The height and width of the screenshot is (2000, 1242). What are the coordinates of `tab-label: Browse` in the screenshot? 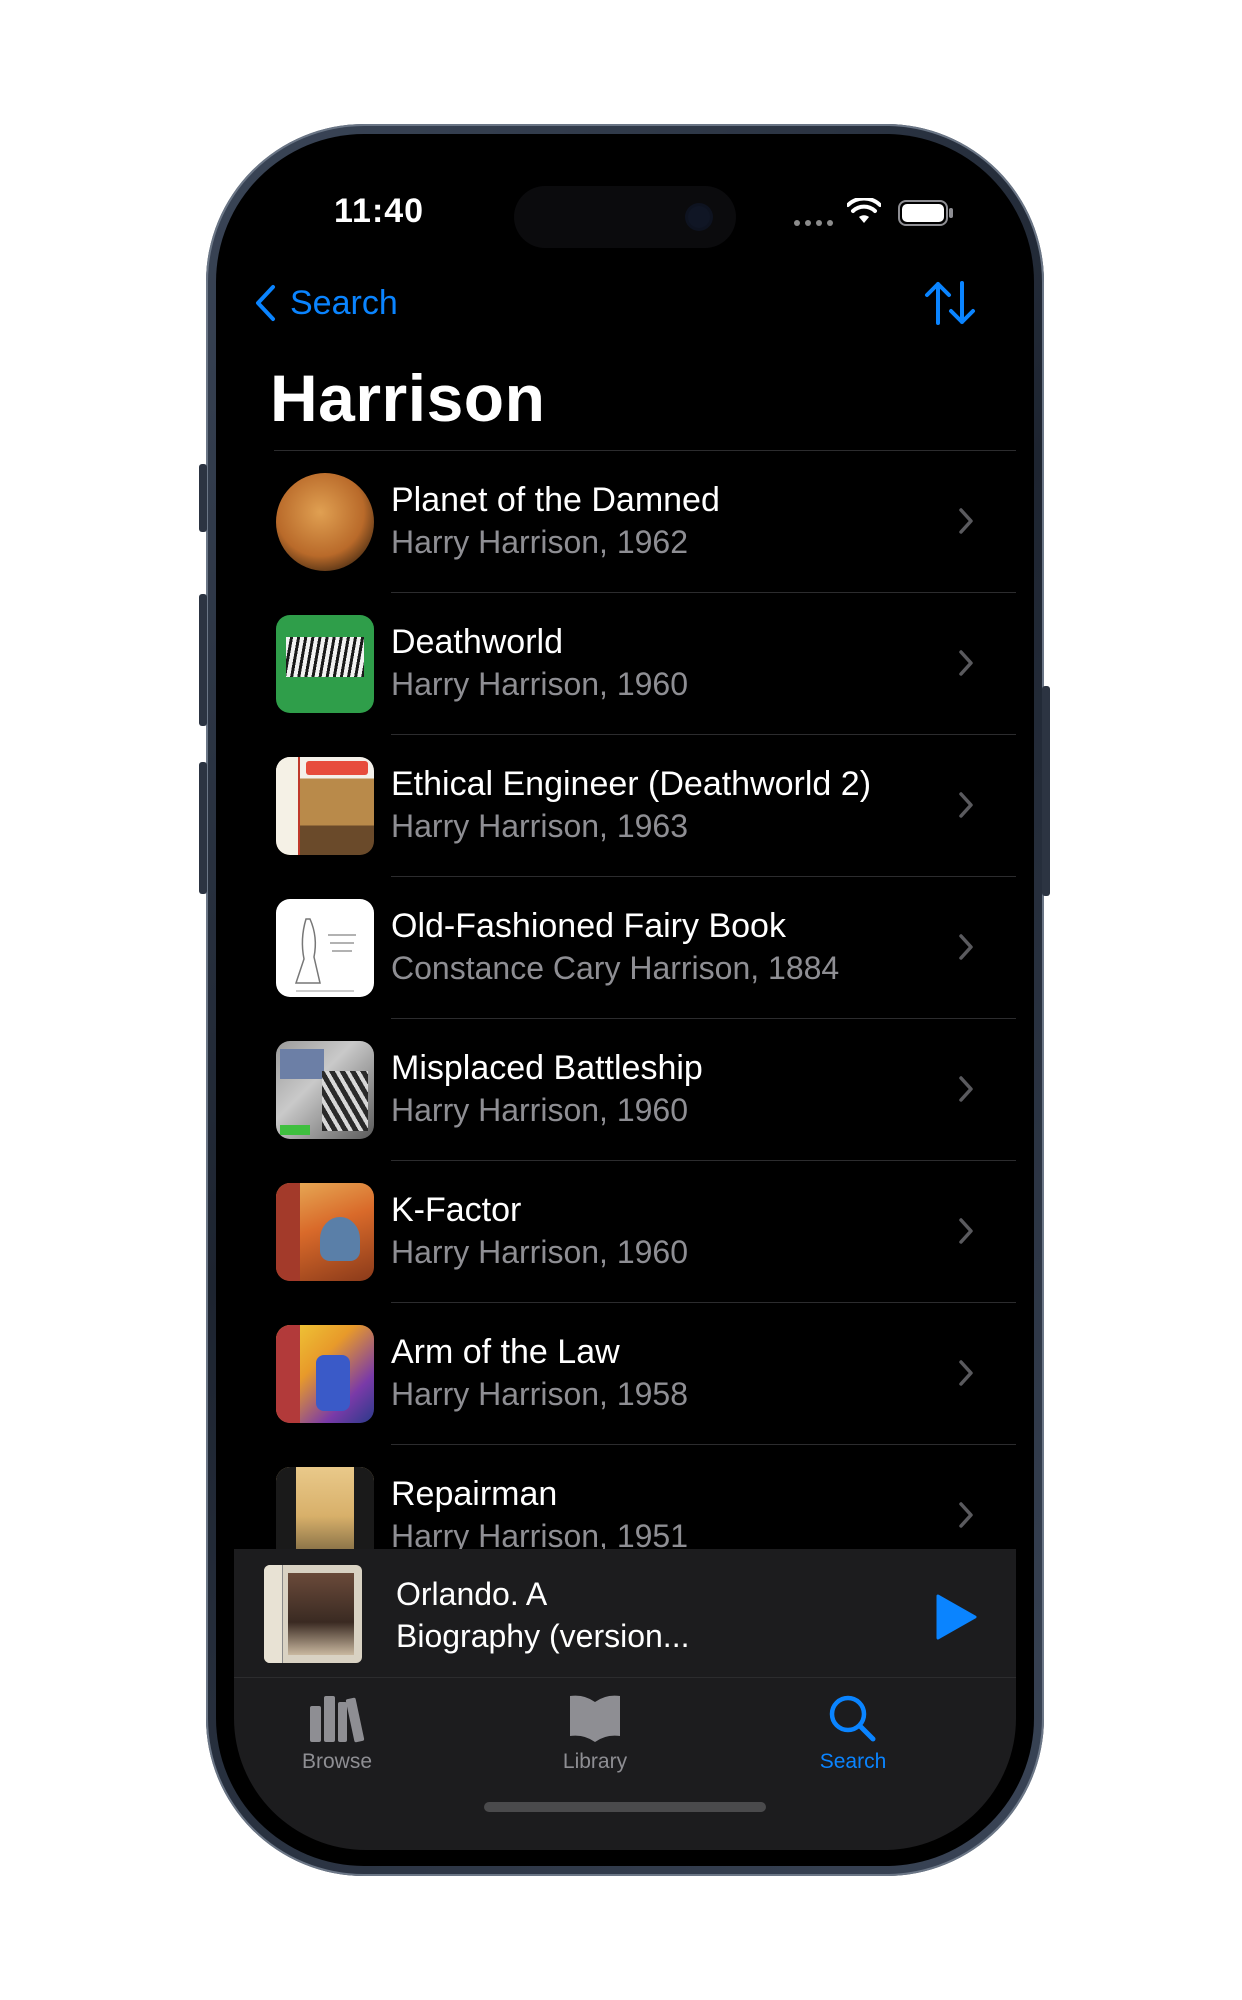 It's located at (337, 1761).